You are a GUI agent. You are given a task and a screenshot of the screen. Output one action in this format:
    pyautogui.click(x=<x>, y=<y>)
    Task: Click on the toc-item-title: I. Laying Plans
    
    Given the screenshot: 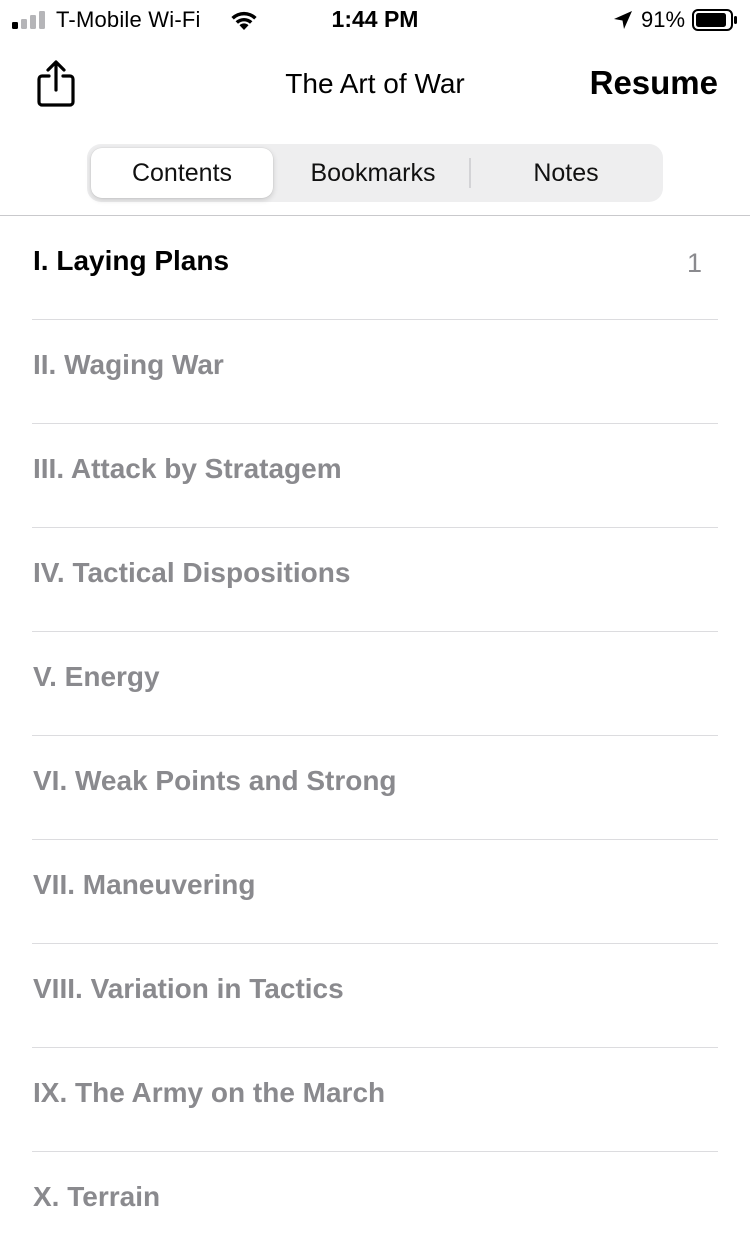 What is the action you would take?
    pyautogui.click(x=131, y=260)
    